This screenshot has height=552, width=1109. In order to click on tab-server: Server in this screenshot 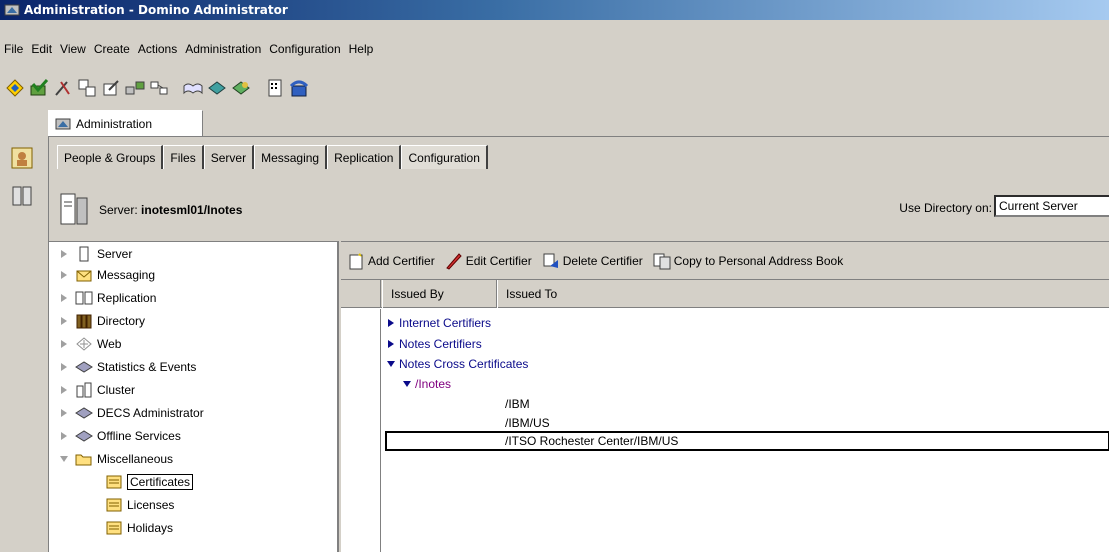, I will do `click(229, 157)`.